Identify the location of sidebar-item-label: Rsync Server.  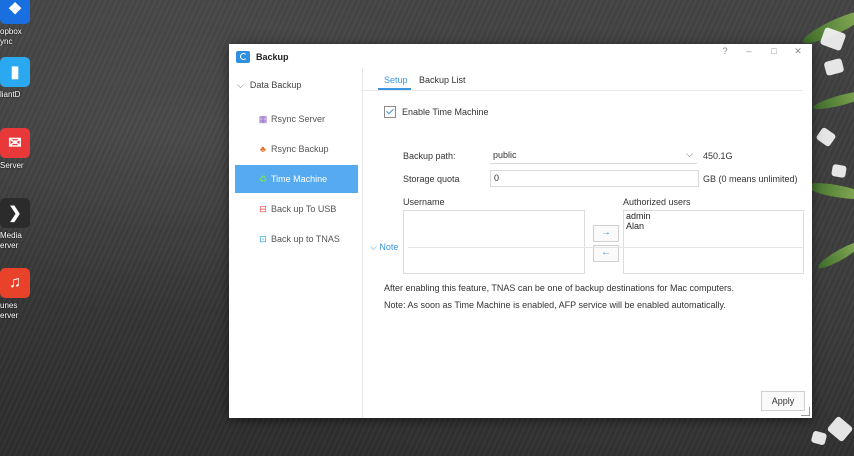
(298, 119).